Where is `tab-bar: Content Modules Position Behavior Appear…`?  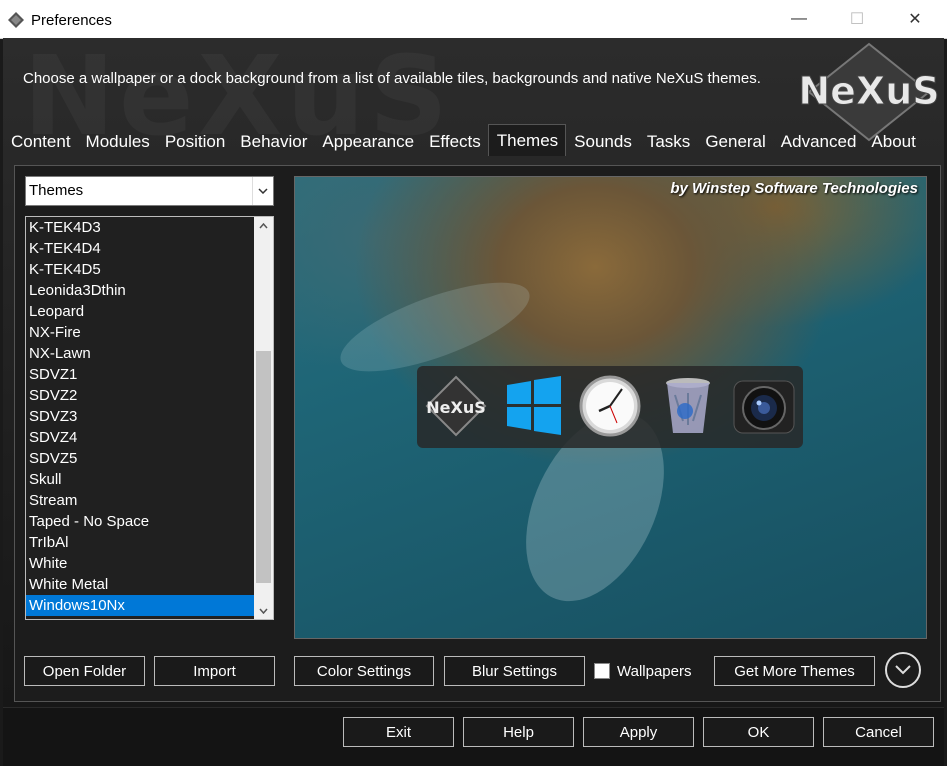
tab-bar: Content Modules Position Behavior Appear… is located at coordinates (463, 140).